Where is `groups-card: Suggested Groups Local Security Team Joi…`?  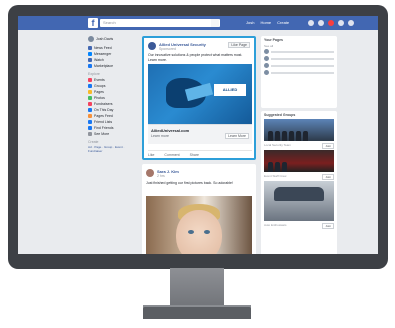 groups-card: Suggested Groups Local Security Team Joi… is located at coordinates (299, 182).